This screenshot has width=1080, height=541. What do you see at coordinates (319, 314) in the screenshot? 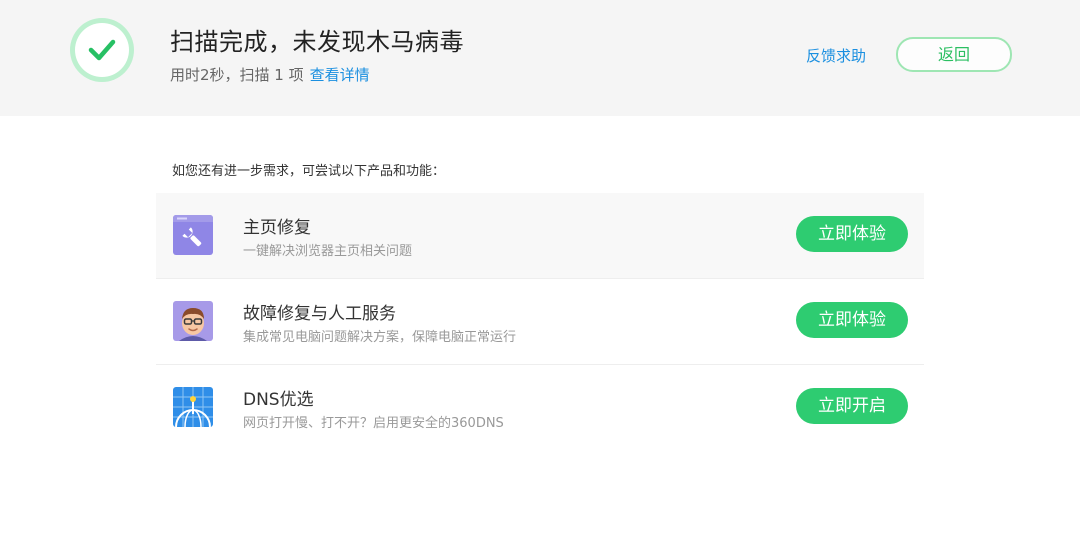
I see `product-name: 故障修复与人工服务` at bounding box center [319, 314].